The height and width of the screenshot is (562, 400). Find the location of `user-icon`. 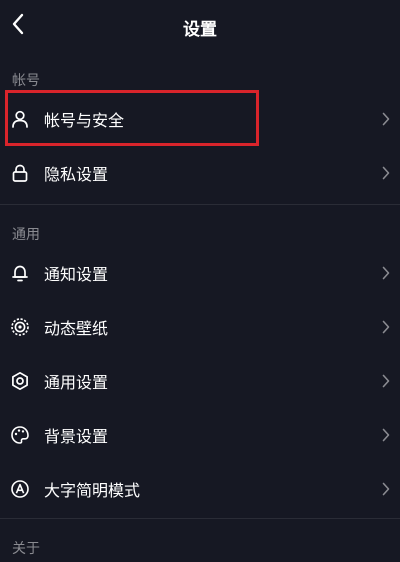

user-icon is located at coordinates (20, 119).